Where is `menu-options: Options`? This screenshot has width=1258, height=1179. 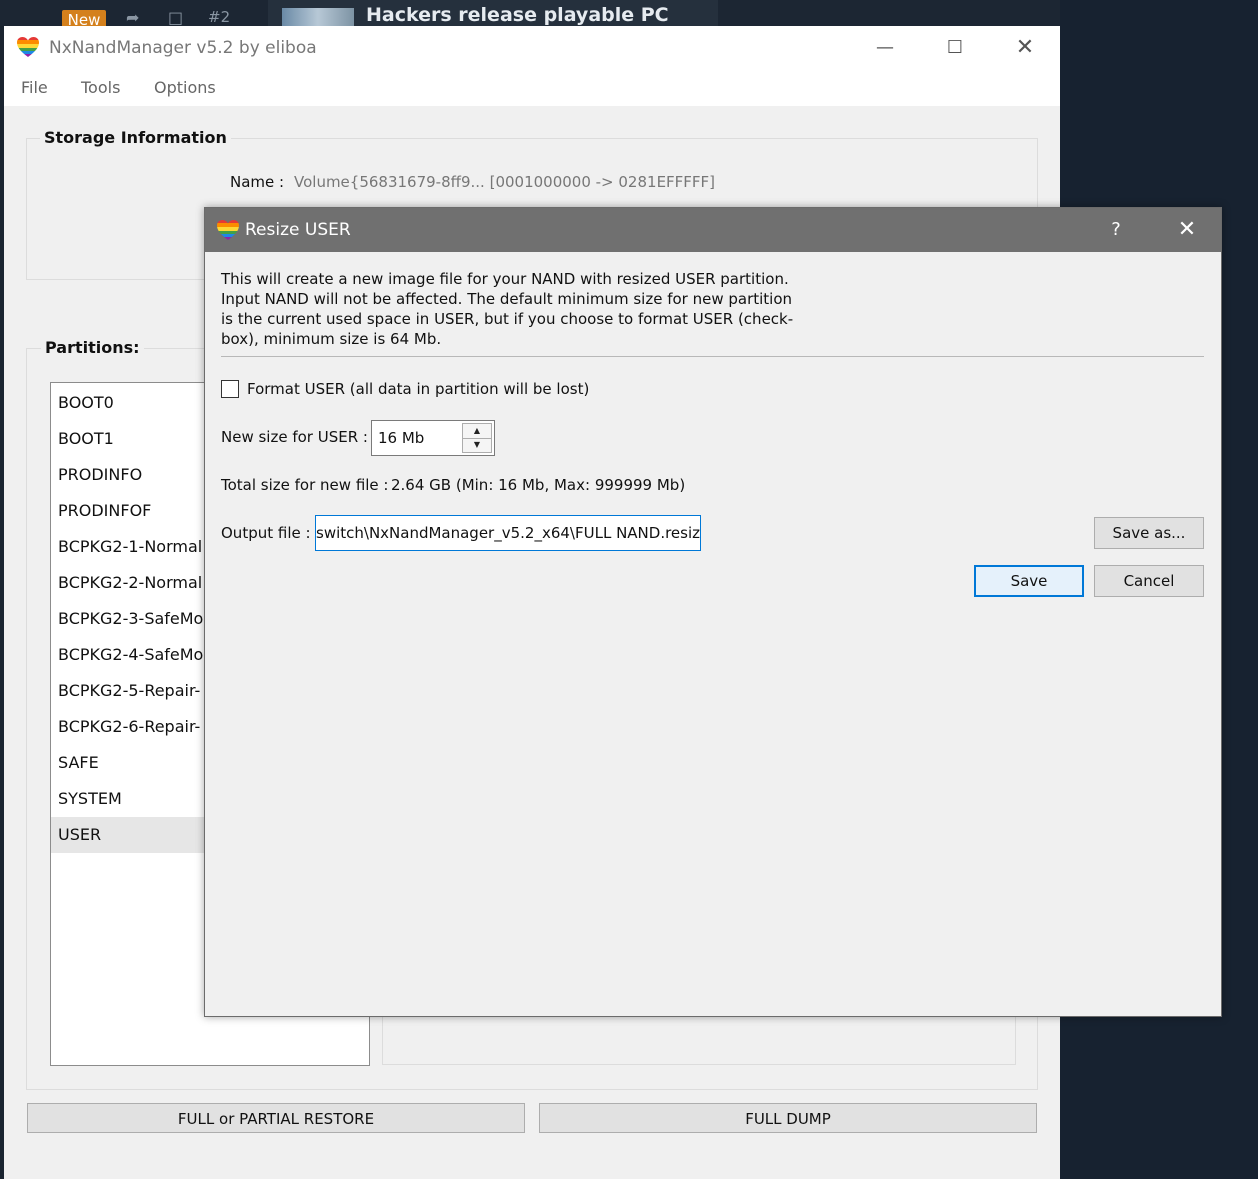 menu-options: Options is located at coordinates (185, 87).